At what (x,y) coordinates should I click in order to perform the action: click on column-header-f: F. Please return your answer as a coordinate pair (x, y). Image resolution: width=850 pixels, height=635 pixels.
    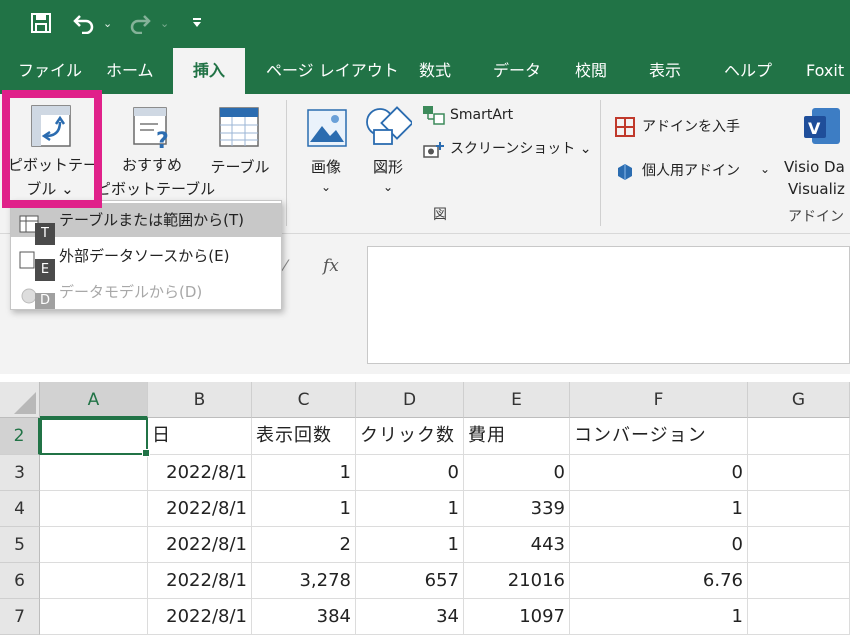
    Looking at the image, I should click on (659, 400).